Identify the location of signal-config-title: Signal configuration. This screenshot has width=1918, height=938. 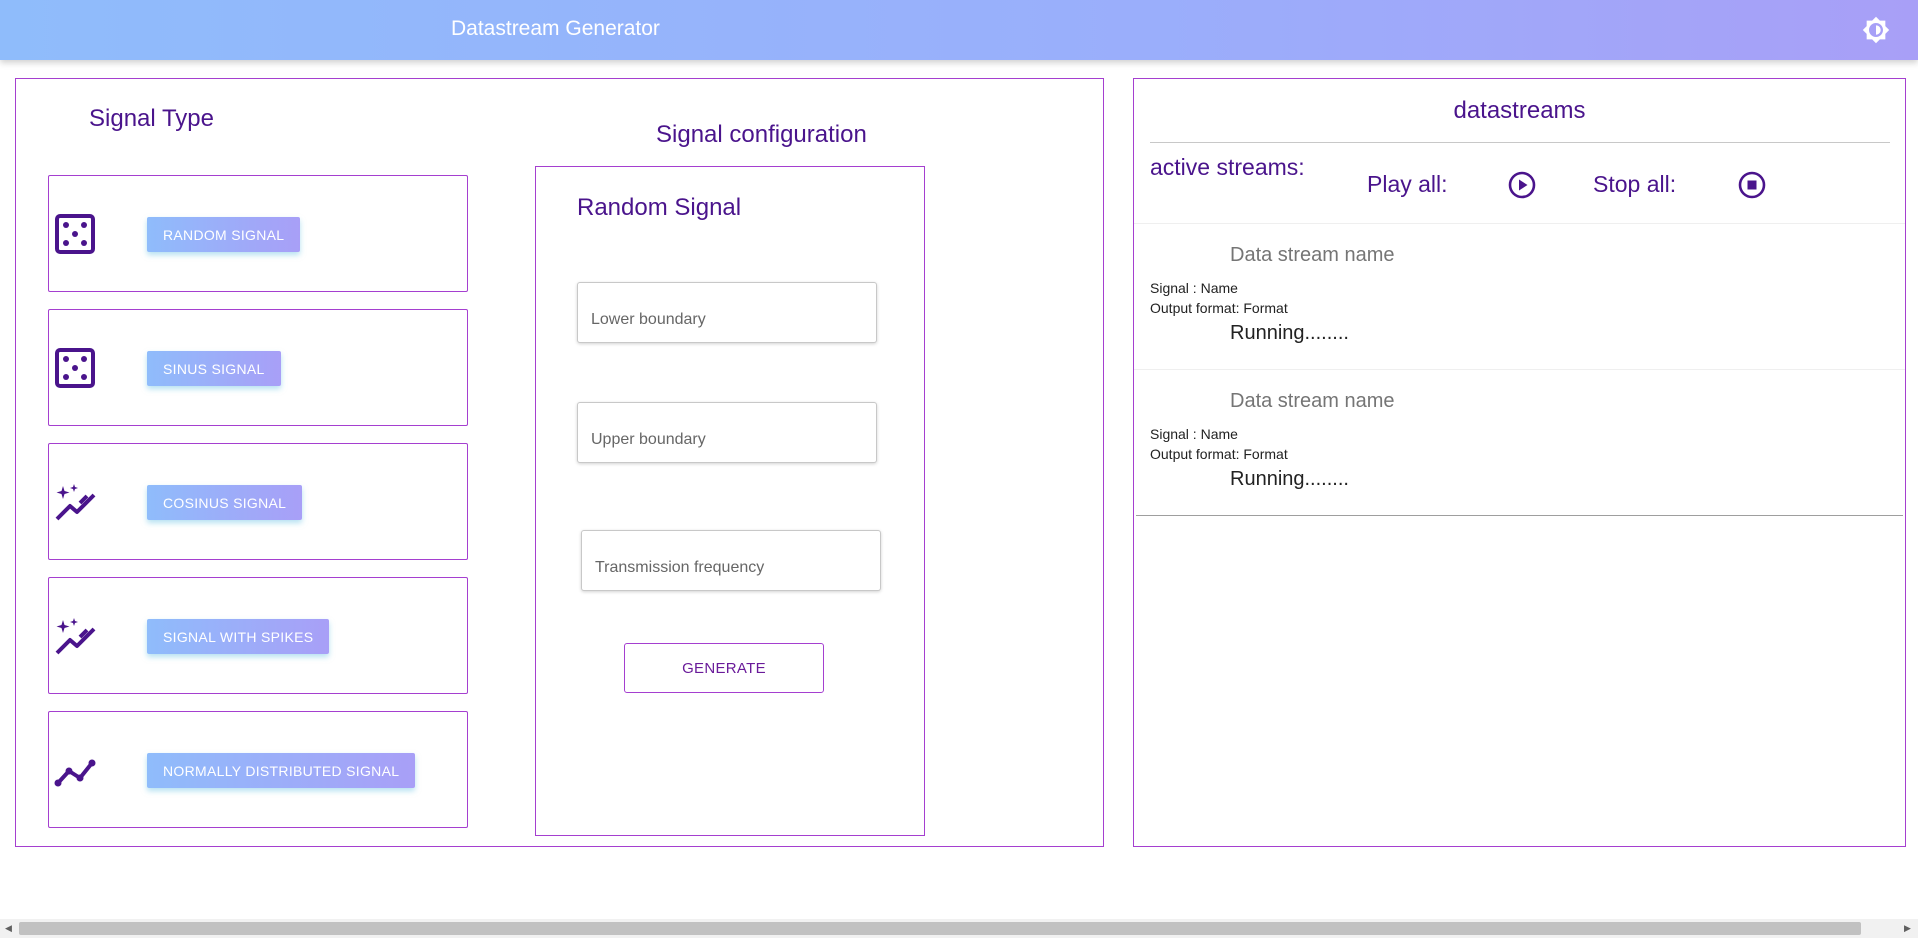
(761, 134).